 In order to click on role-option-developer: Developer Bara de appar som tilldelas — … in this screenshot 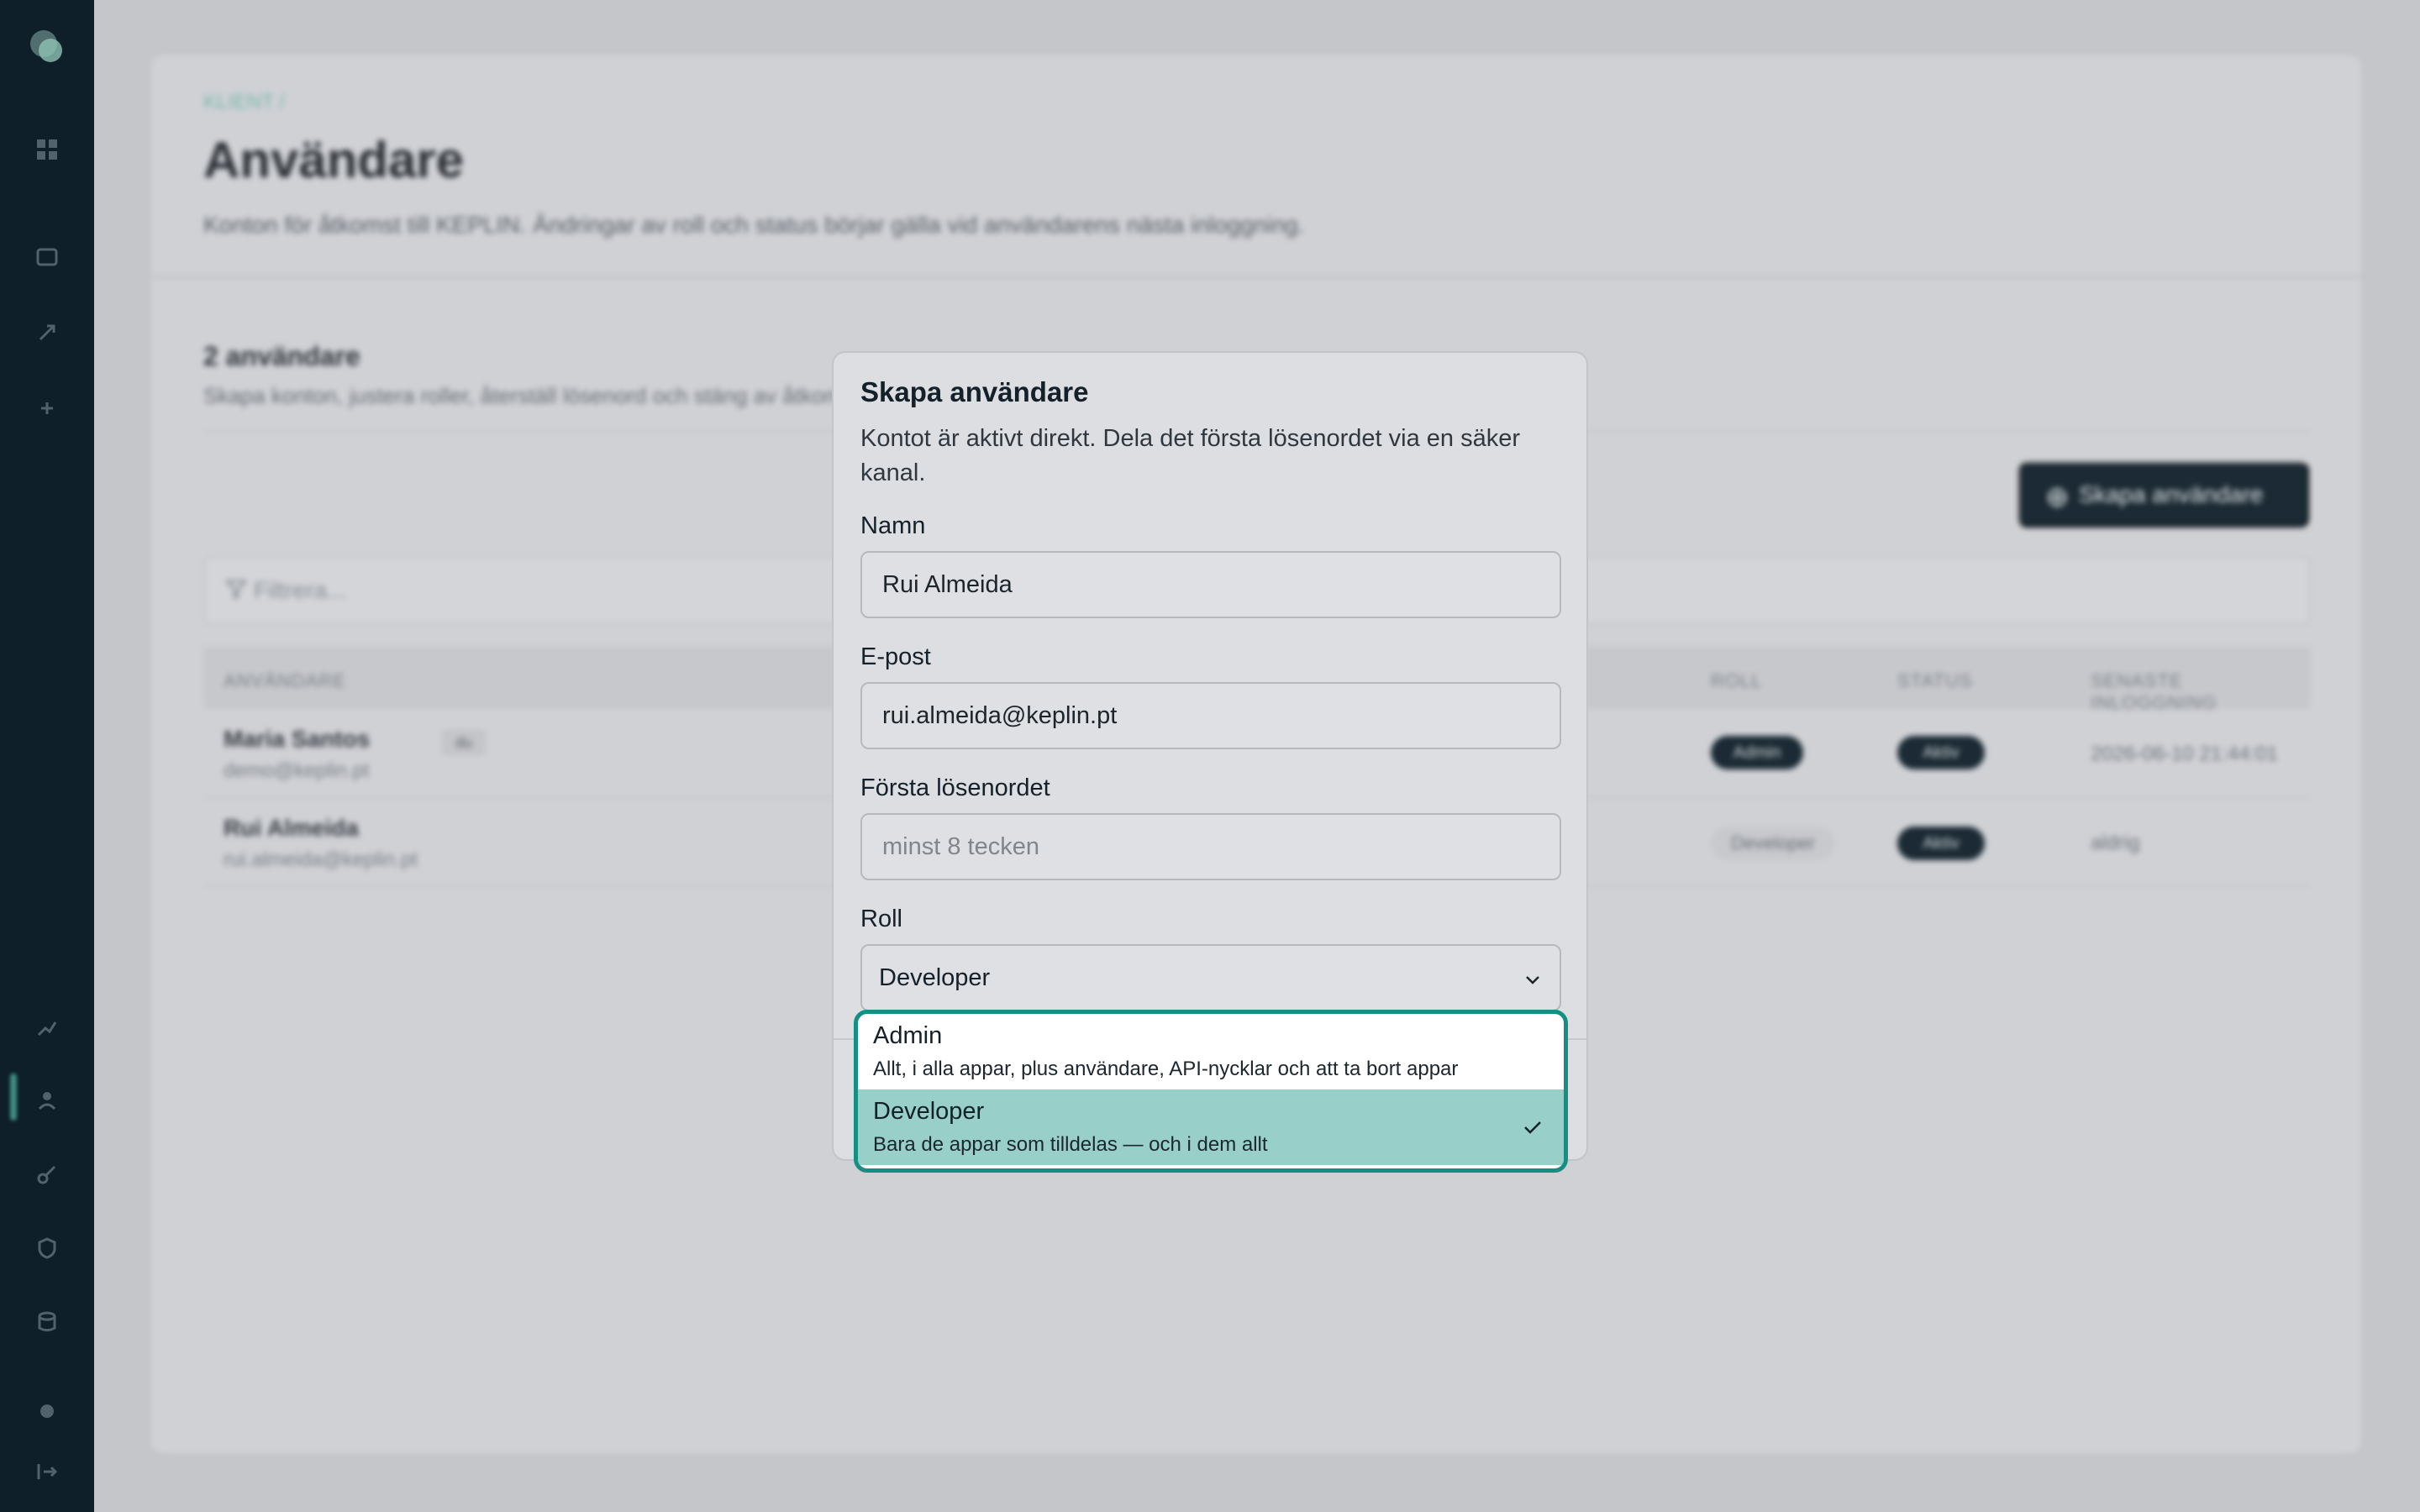, I will do `click(1211, 1127)`.